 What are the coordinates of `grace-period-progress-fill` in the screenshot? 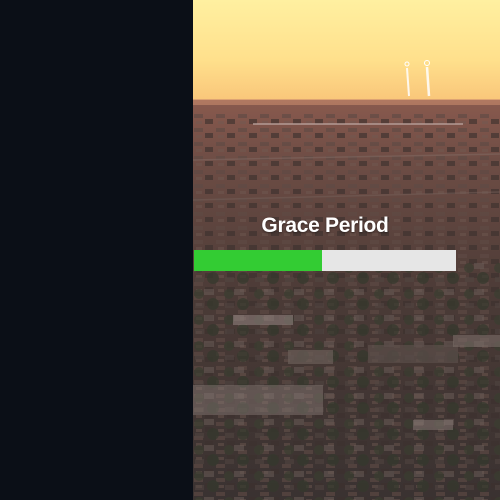 It's located at (258, 260).